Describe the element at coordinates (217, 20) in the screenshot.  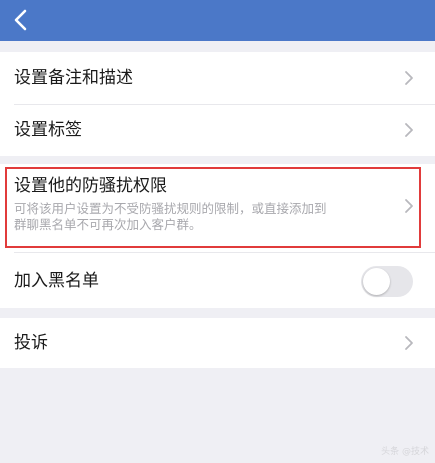
I see `top-nav-bar` at that location.